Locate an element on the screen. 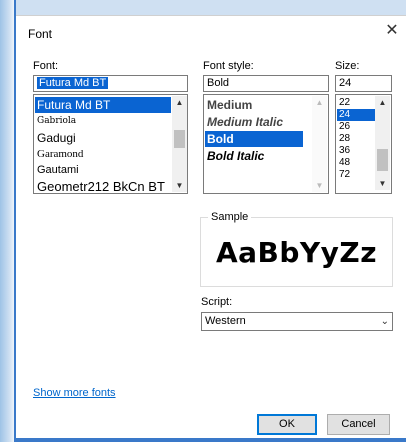  list-item: 26 is located at coordinates (343, 127).